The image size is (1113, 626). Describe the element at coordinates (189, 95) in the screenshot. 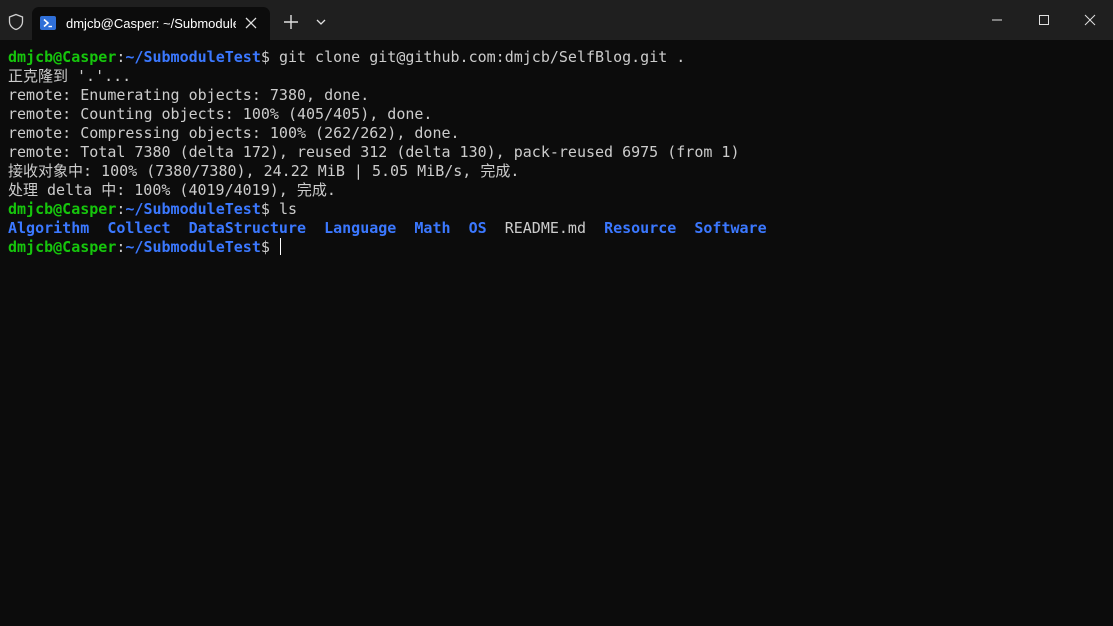

I see `output-line: remote: Enumerating objects: 7380, done.` at that location.